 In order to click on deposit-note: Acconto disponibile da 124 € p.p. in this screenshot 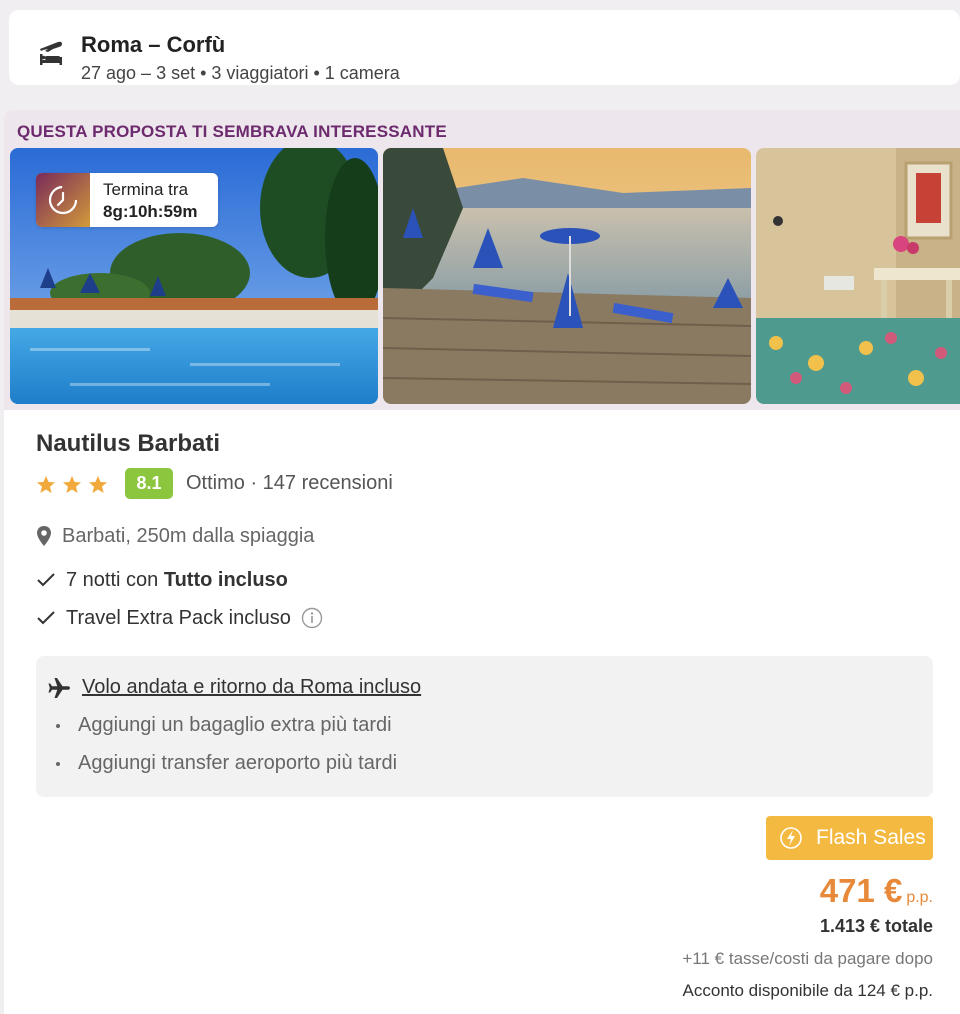, I will do `click(807, 990)`.